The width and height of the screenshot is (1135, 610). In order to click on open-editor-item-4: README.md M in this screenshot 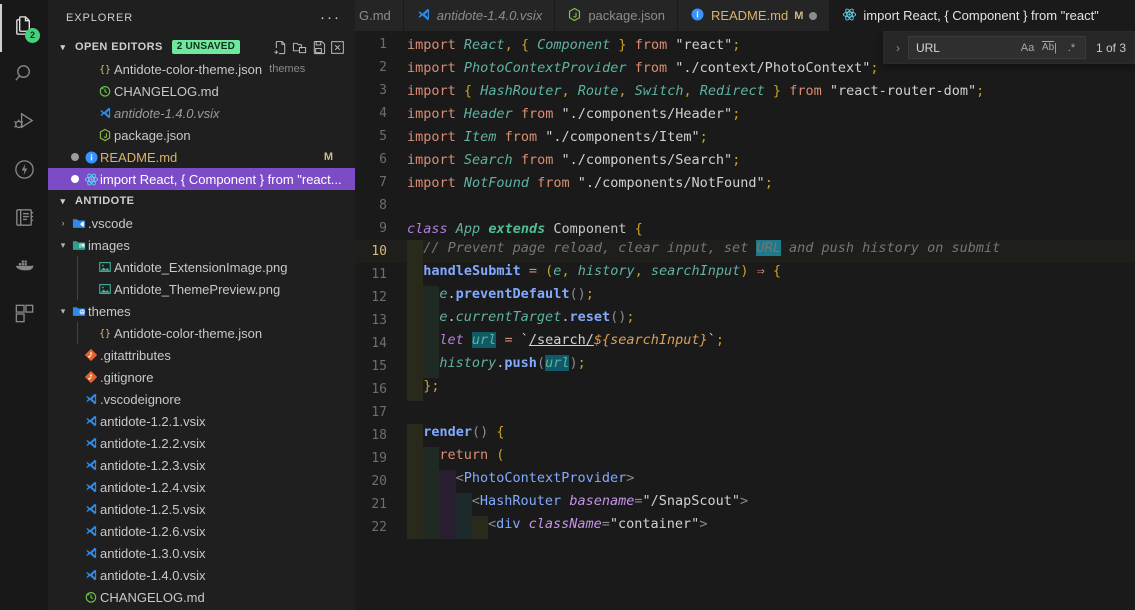, I will do `click(201, 157)`.